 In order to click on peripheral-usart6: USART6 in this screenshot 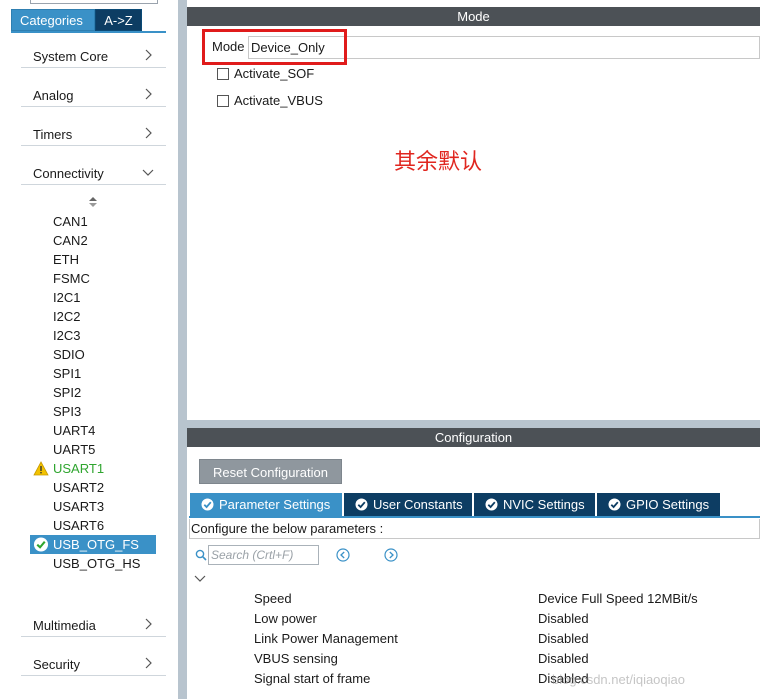, I will do `click(93, 525)`.